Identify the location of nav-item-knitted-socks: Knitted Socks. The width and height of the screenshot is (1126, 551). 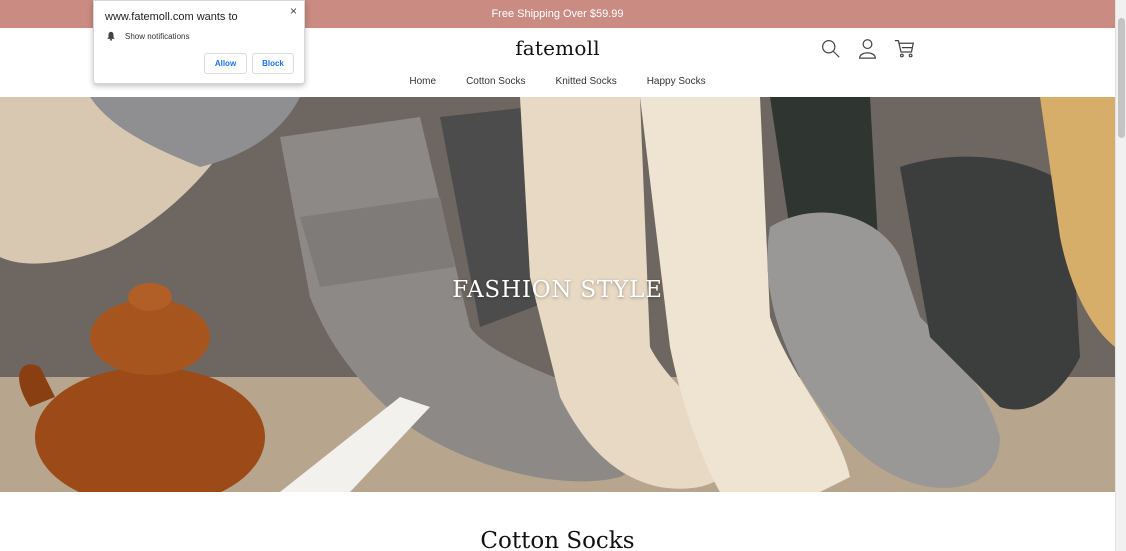
(586, 81).